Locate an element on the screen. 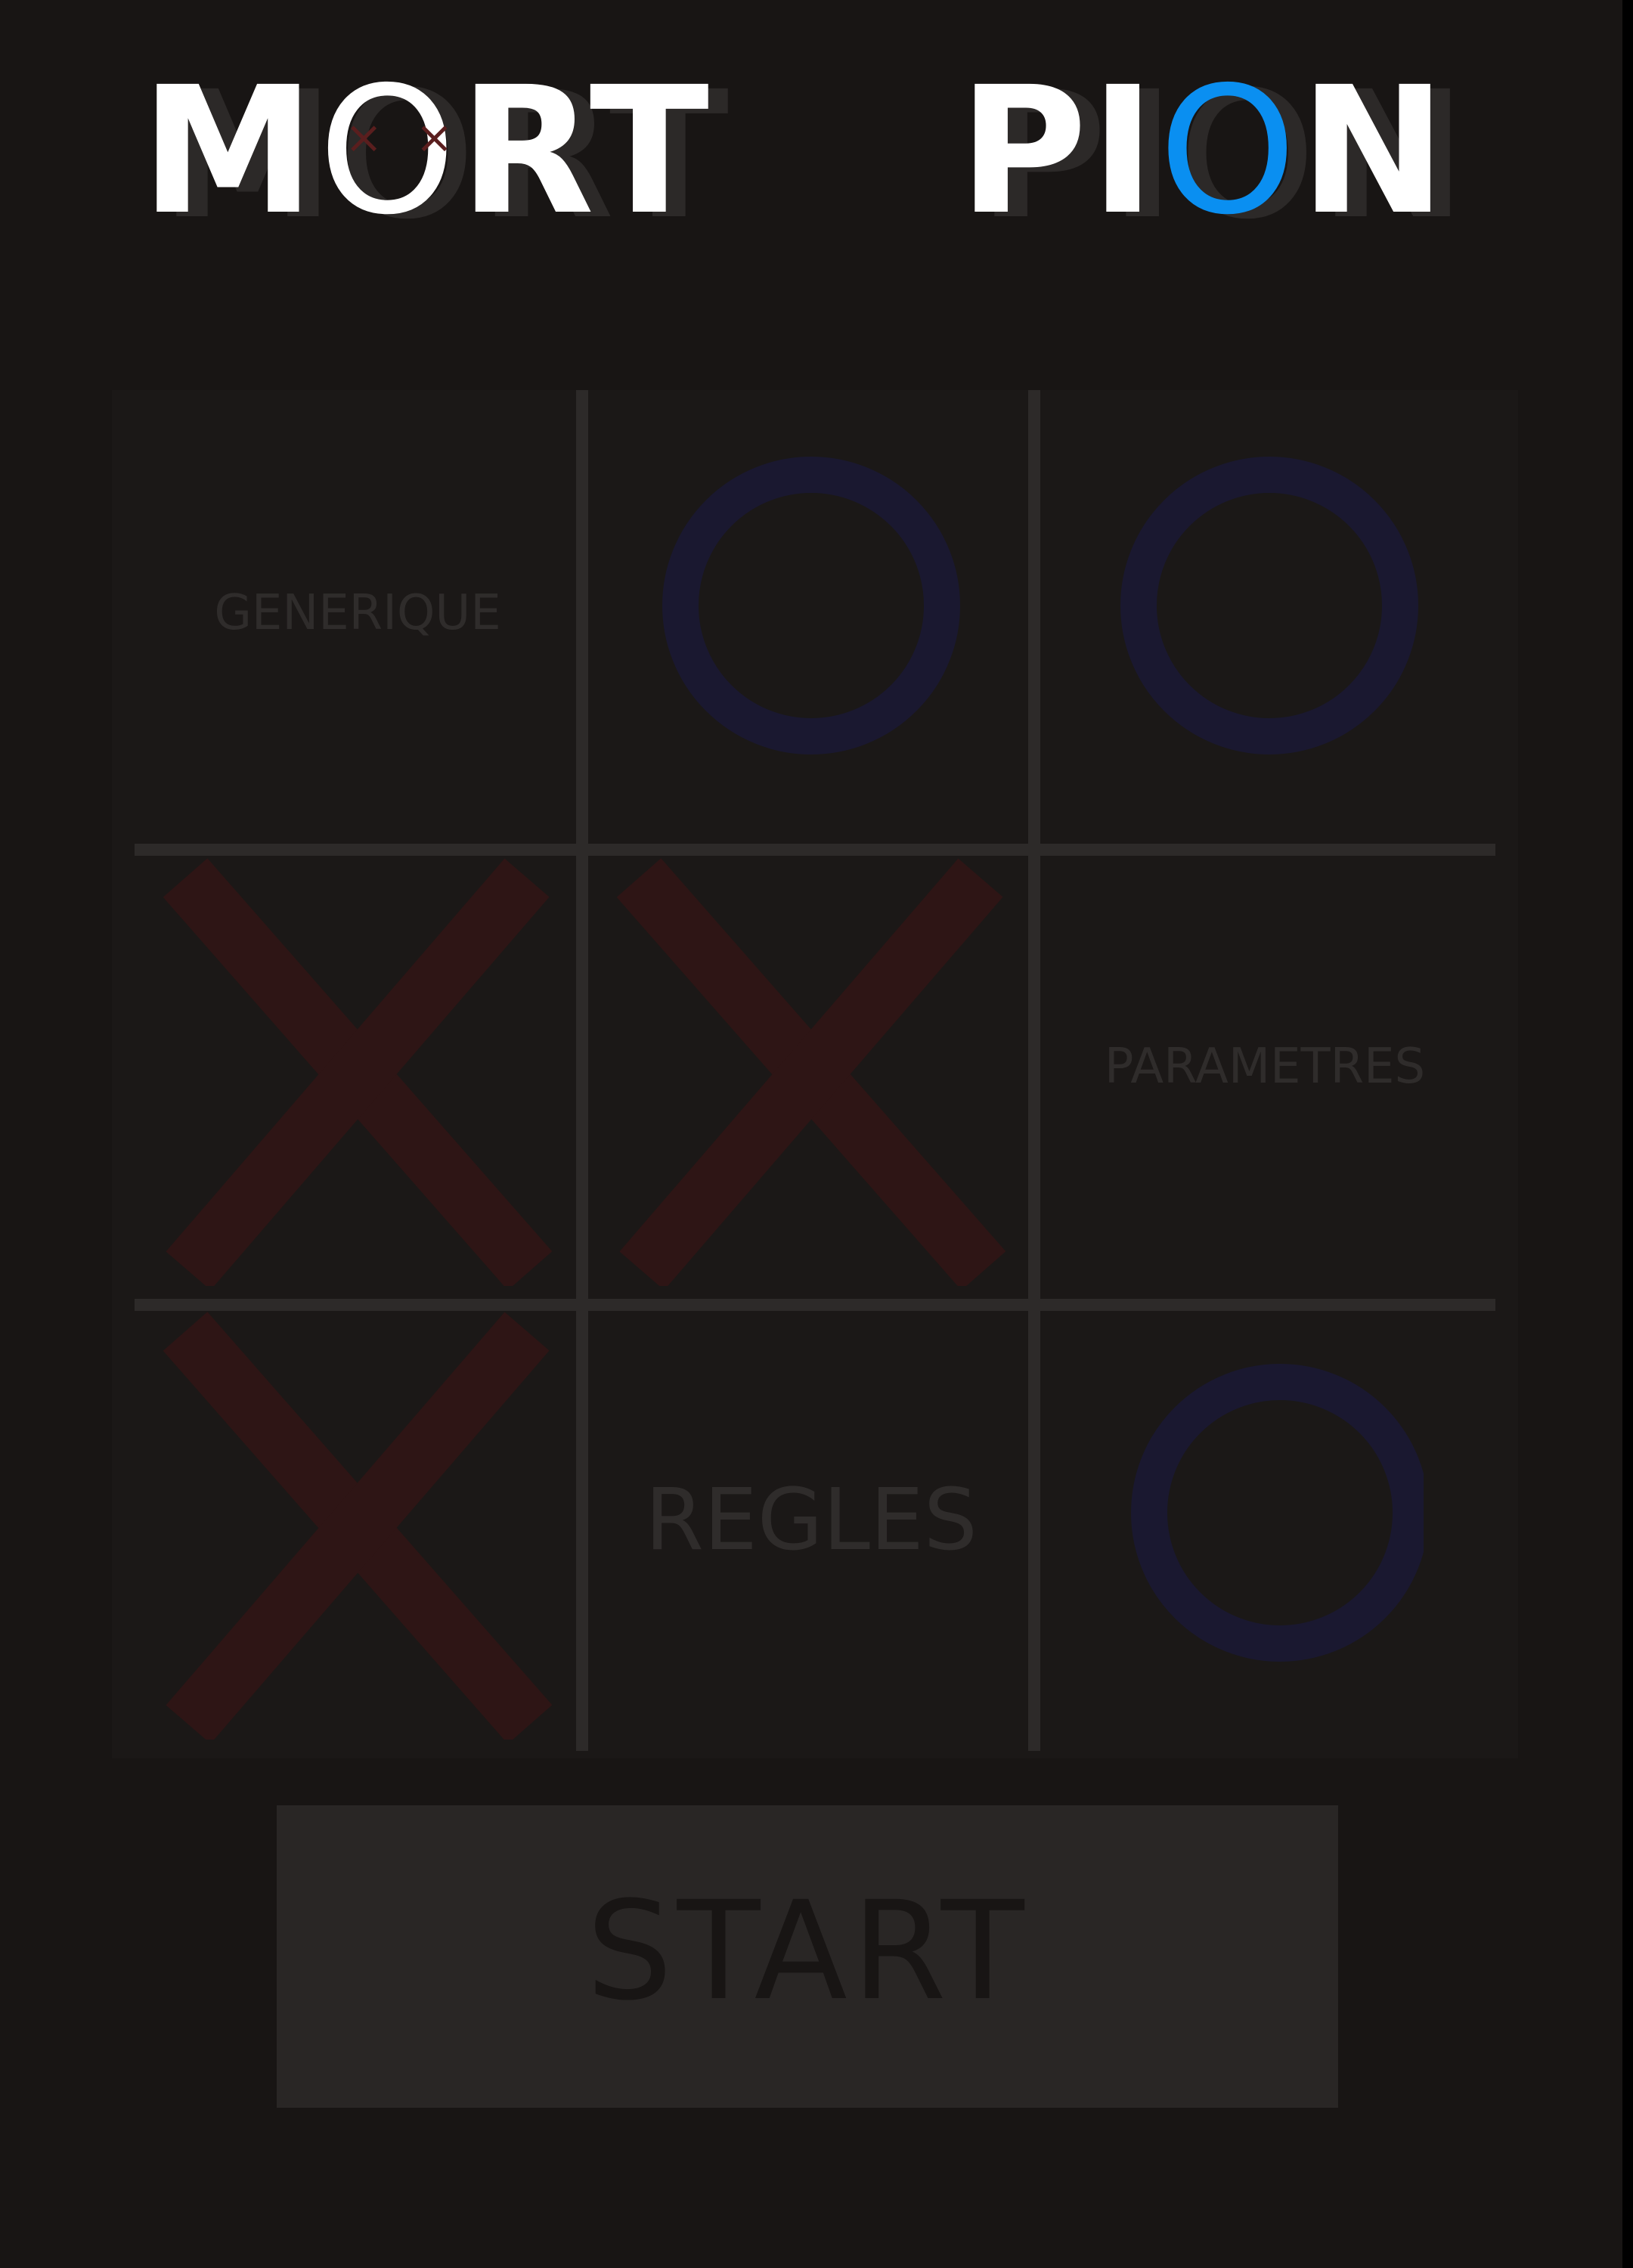  title-left-word: MORT MORT × × is located at coordinates (435, 153).